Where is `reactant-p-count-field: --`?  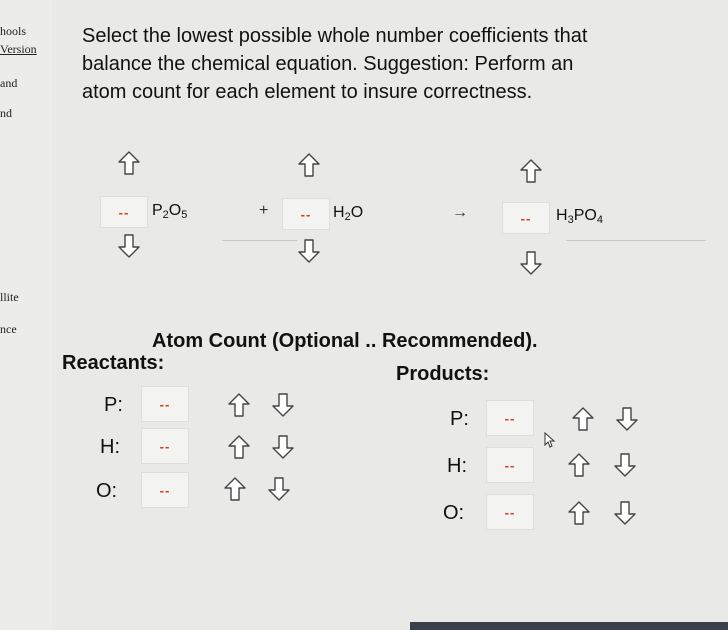
reactant-p-count-field: -- is located at coordinates (165, 404).